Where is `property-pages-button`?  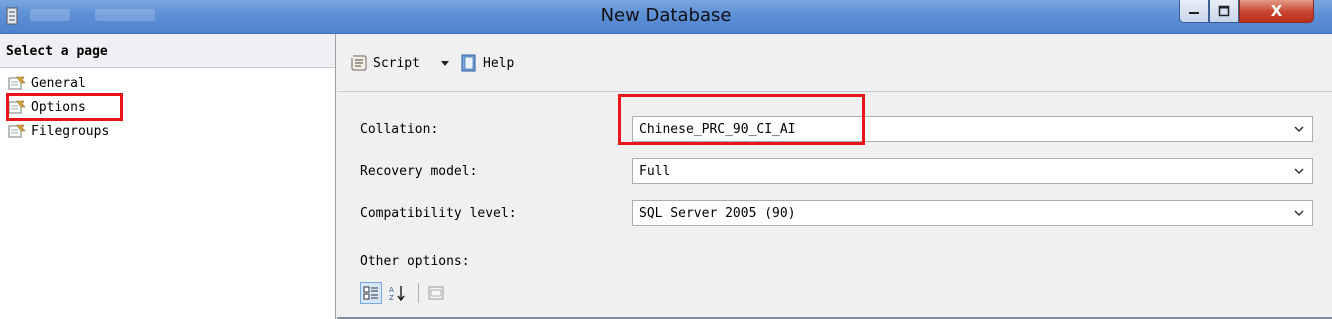 property-pages-button is located at coordinates (436, 293).